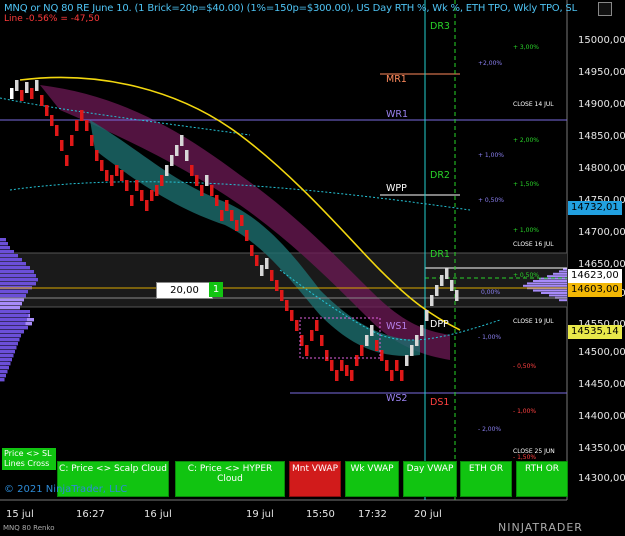  What do you see at coordinates (440, 26) in the screenshot?
I see `level-dr3: DR3` at bounding box center [440, 26].